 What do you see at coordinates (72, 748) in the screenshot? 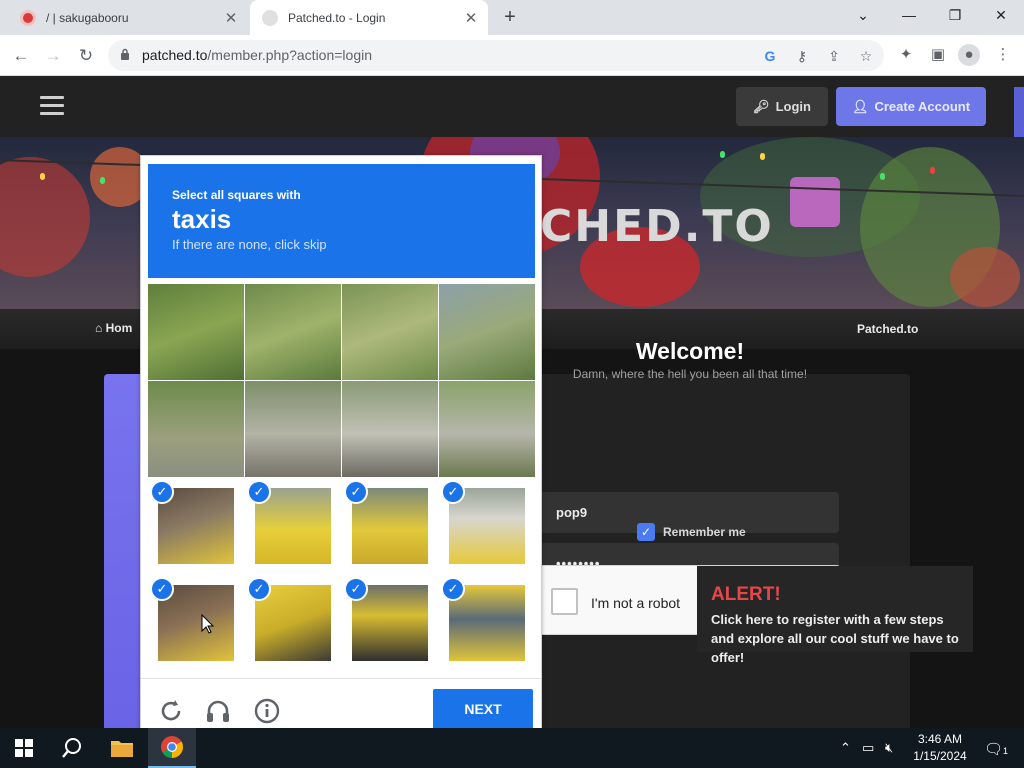
I see `search-icon` at bounding box center [72, 748].